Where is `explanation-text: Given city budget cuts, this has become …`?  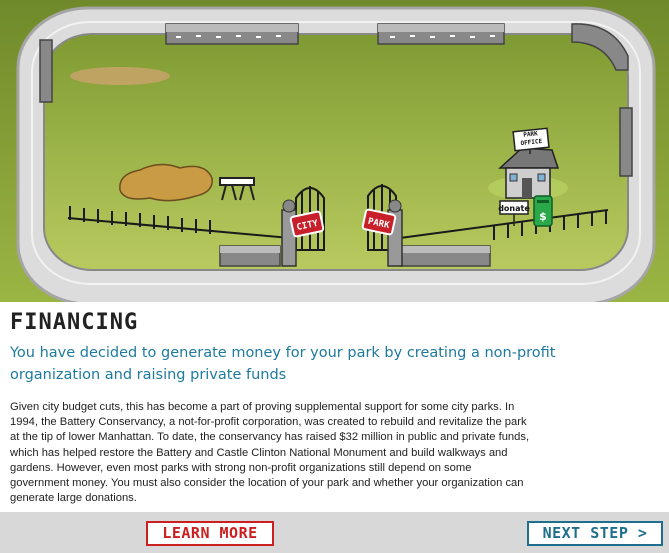 explanation-text: Given city budget cuts, this has become … is located at coordinates (270, 453).